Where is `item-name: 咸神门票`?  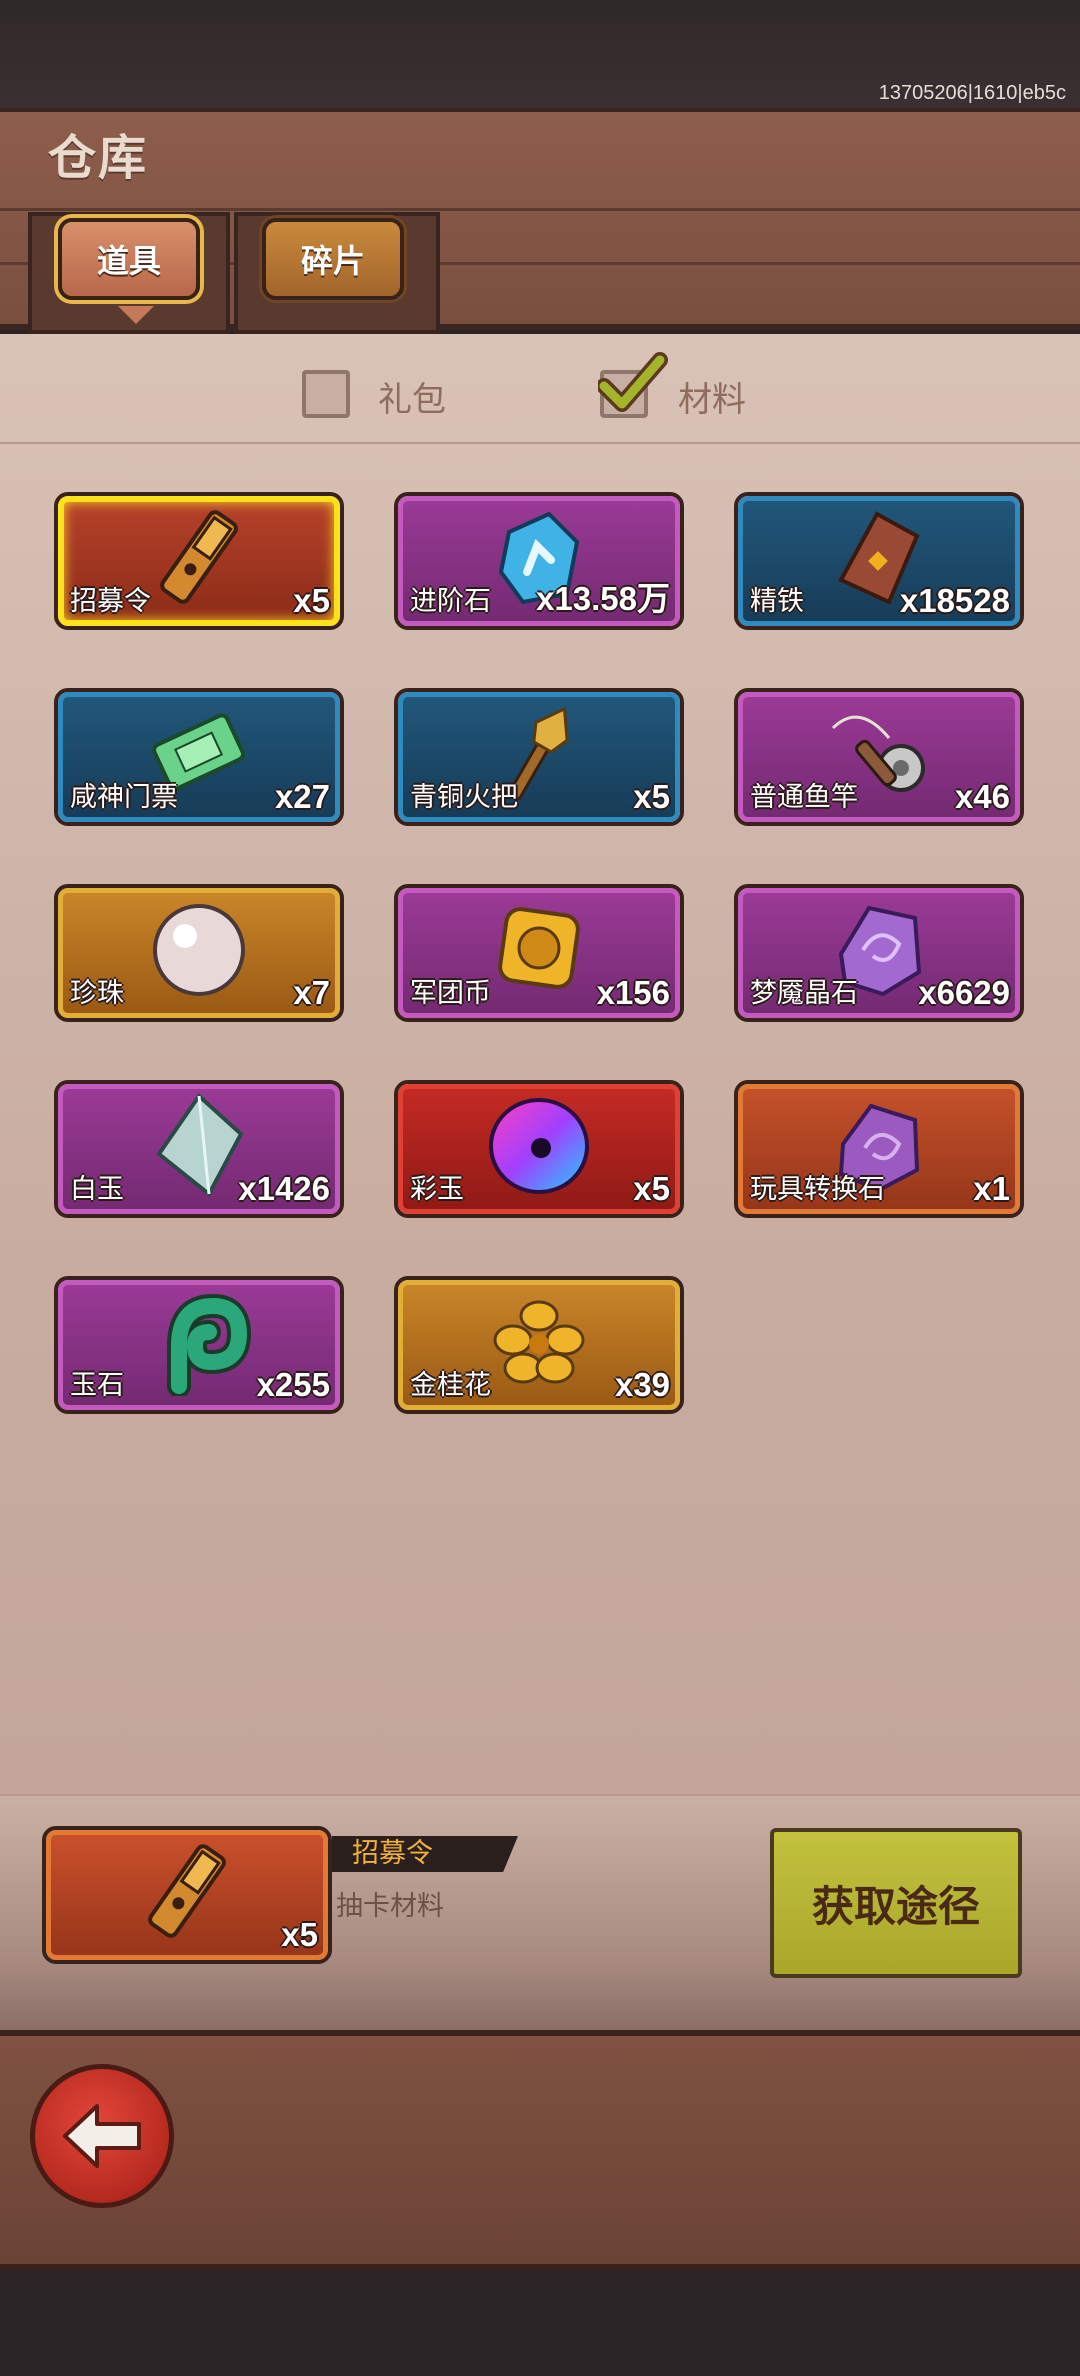
item-name: 咸神门票 is located at coordinates (124, 797).